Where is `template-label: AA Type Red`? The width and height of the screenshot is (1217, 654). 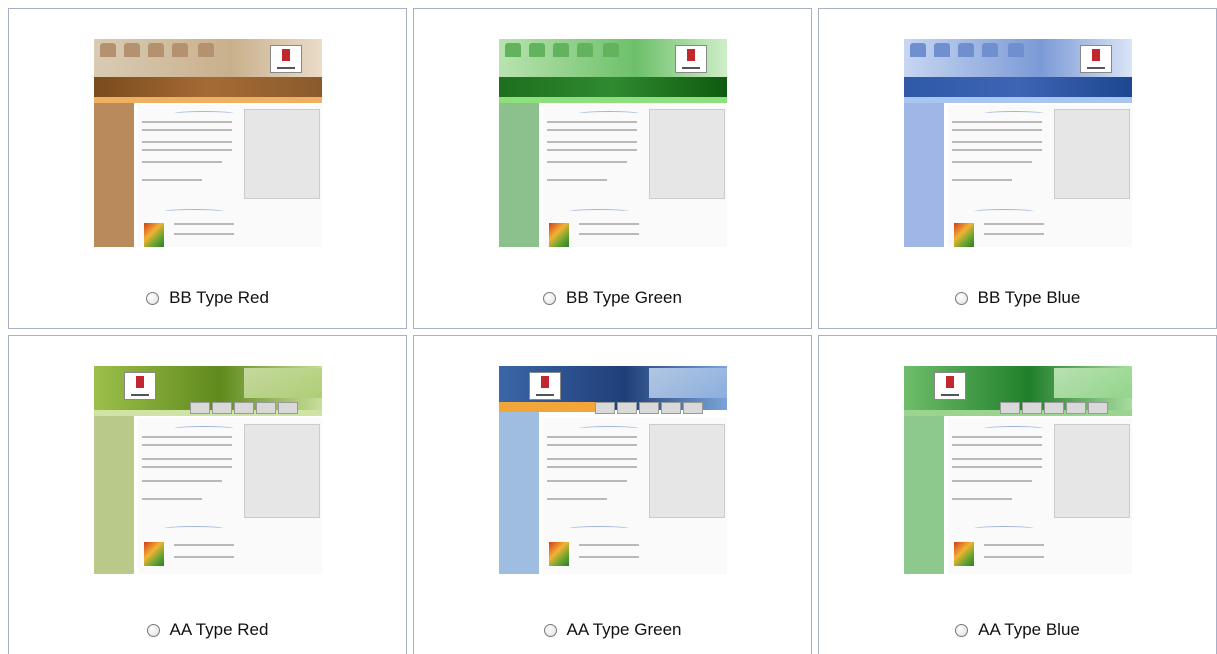
template-label: AA Type Red is located at coordinates (219, 629).